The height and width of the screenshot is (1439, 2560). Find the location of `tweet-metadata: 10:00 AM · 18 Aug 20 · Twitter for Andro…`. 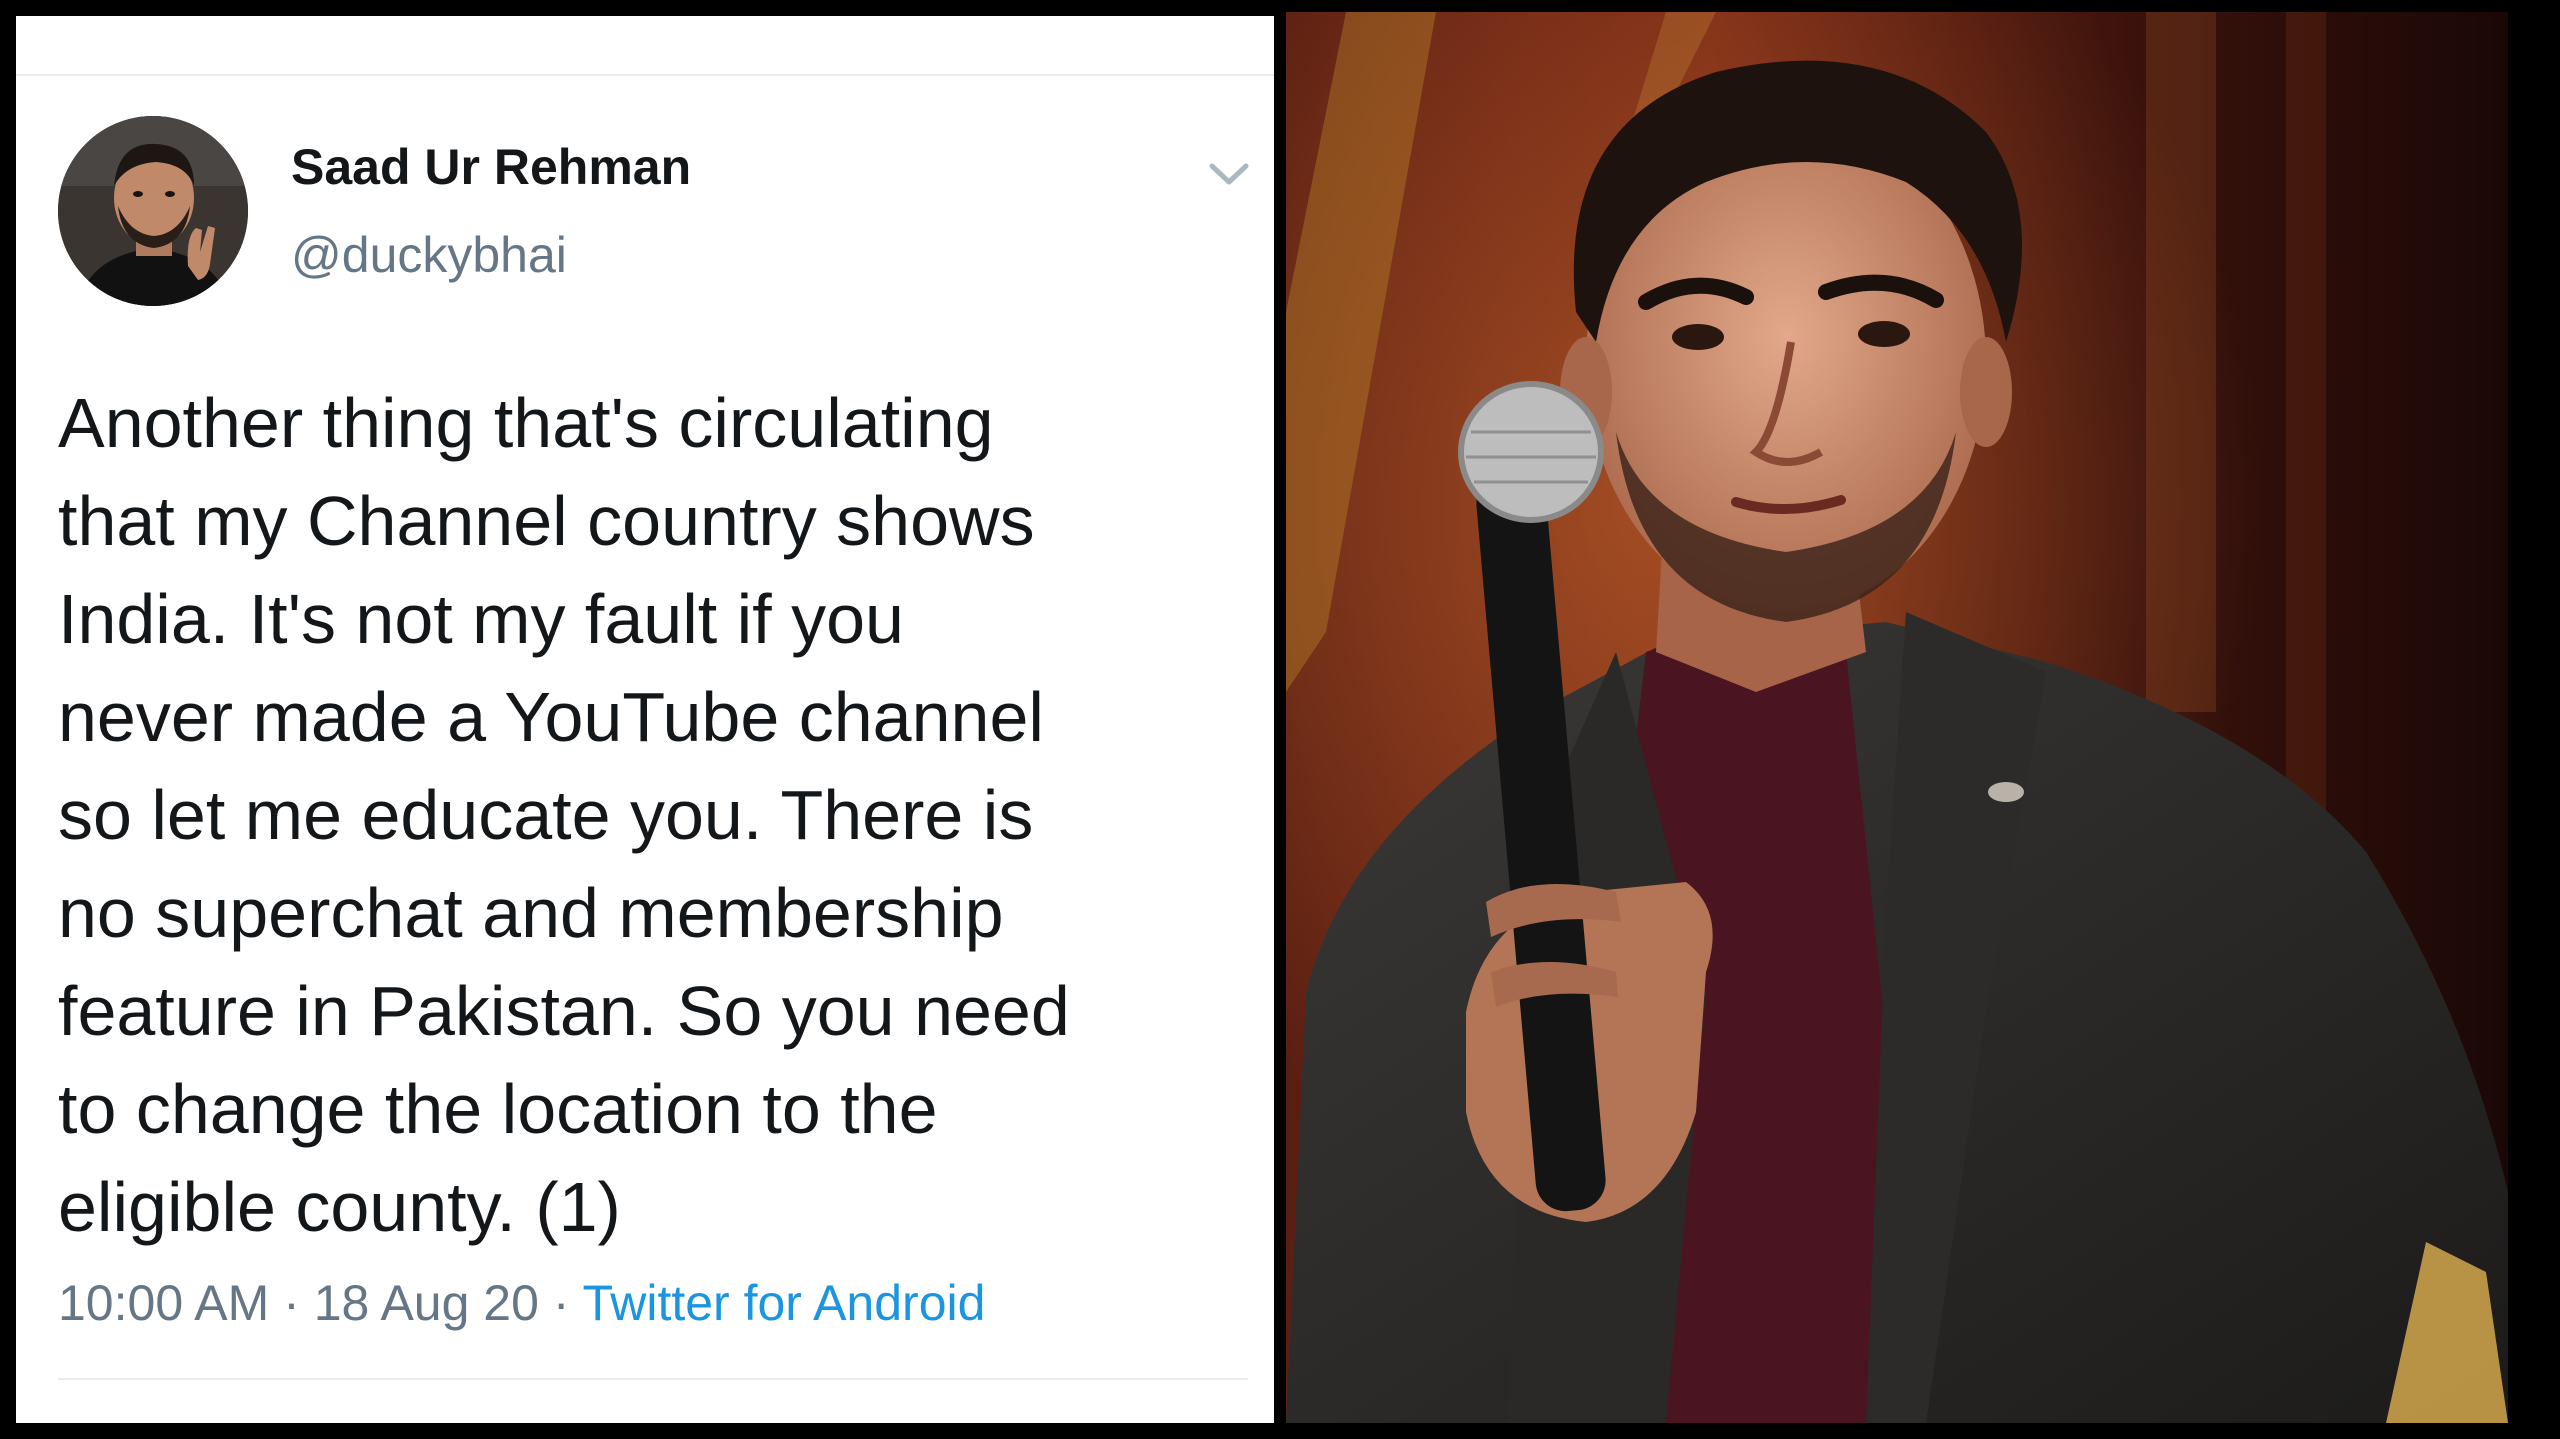

tweet-metadata: 10:00 AM · 18 Aug 20 · Twitter for Andro… is located at coordinates (521, 1303).